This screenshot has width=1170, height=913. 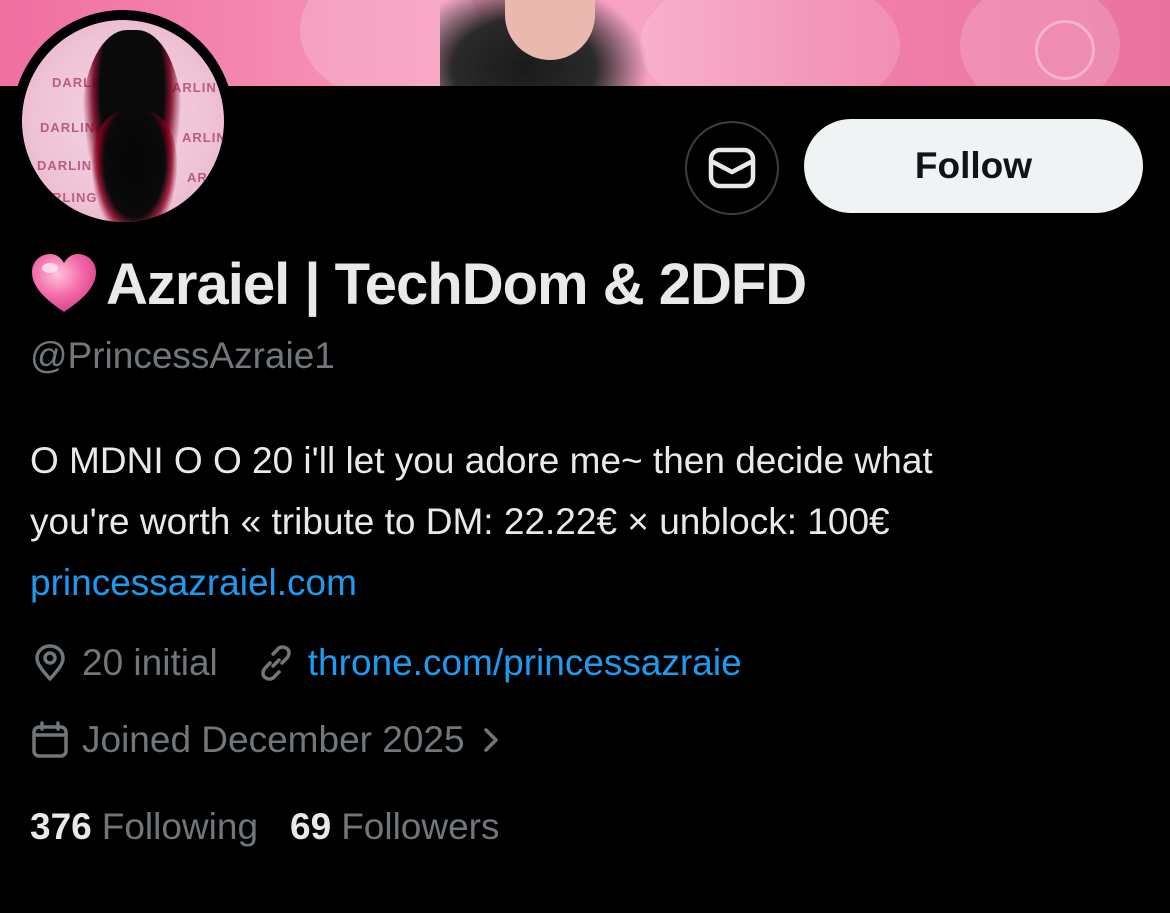 What do you see at coordinates (265, 827) in the screenshot?
I see `profile-stats: 376 Following 69 Followers` at bounding box center [265, 827].